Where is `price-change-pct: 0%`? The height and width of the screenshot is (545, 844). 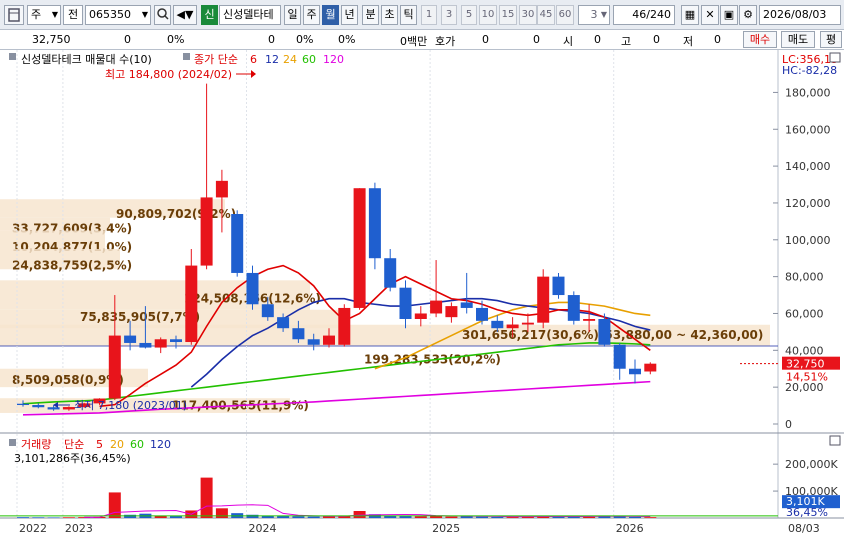
price-change-pct: 0% is located at coordinates (176, 39).